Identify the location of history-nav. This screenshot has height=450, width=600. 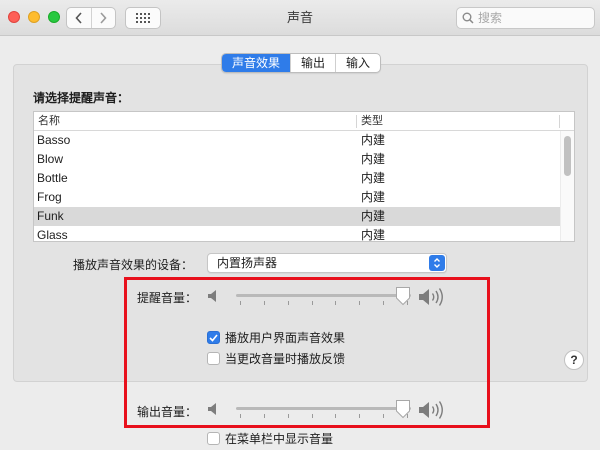
(91, 18).